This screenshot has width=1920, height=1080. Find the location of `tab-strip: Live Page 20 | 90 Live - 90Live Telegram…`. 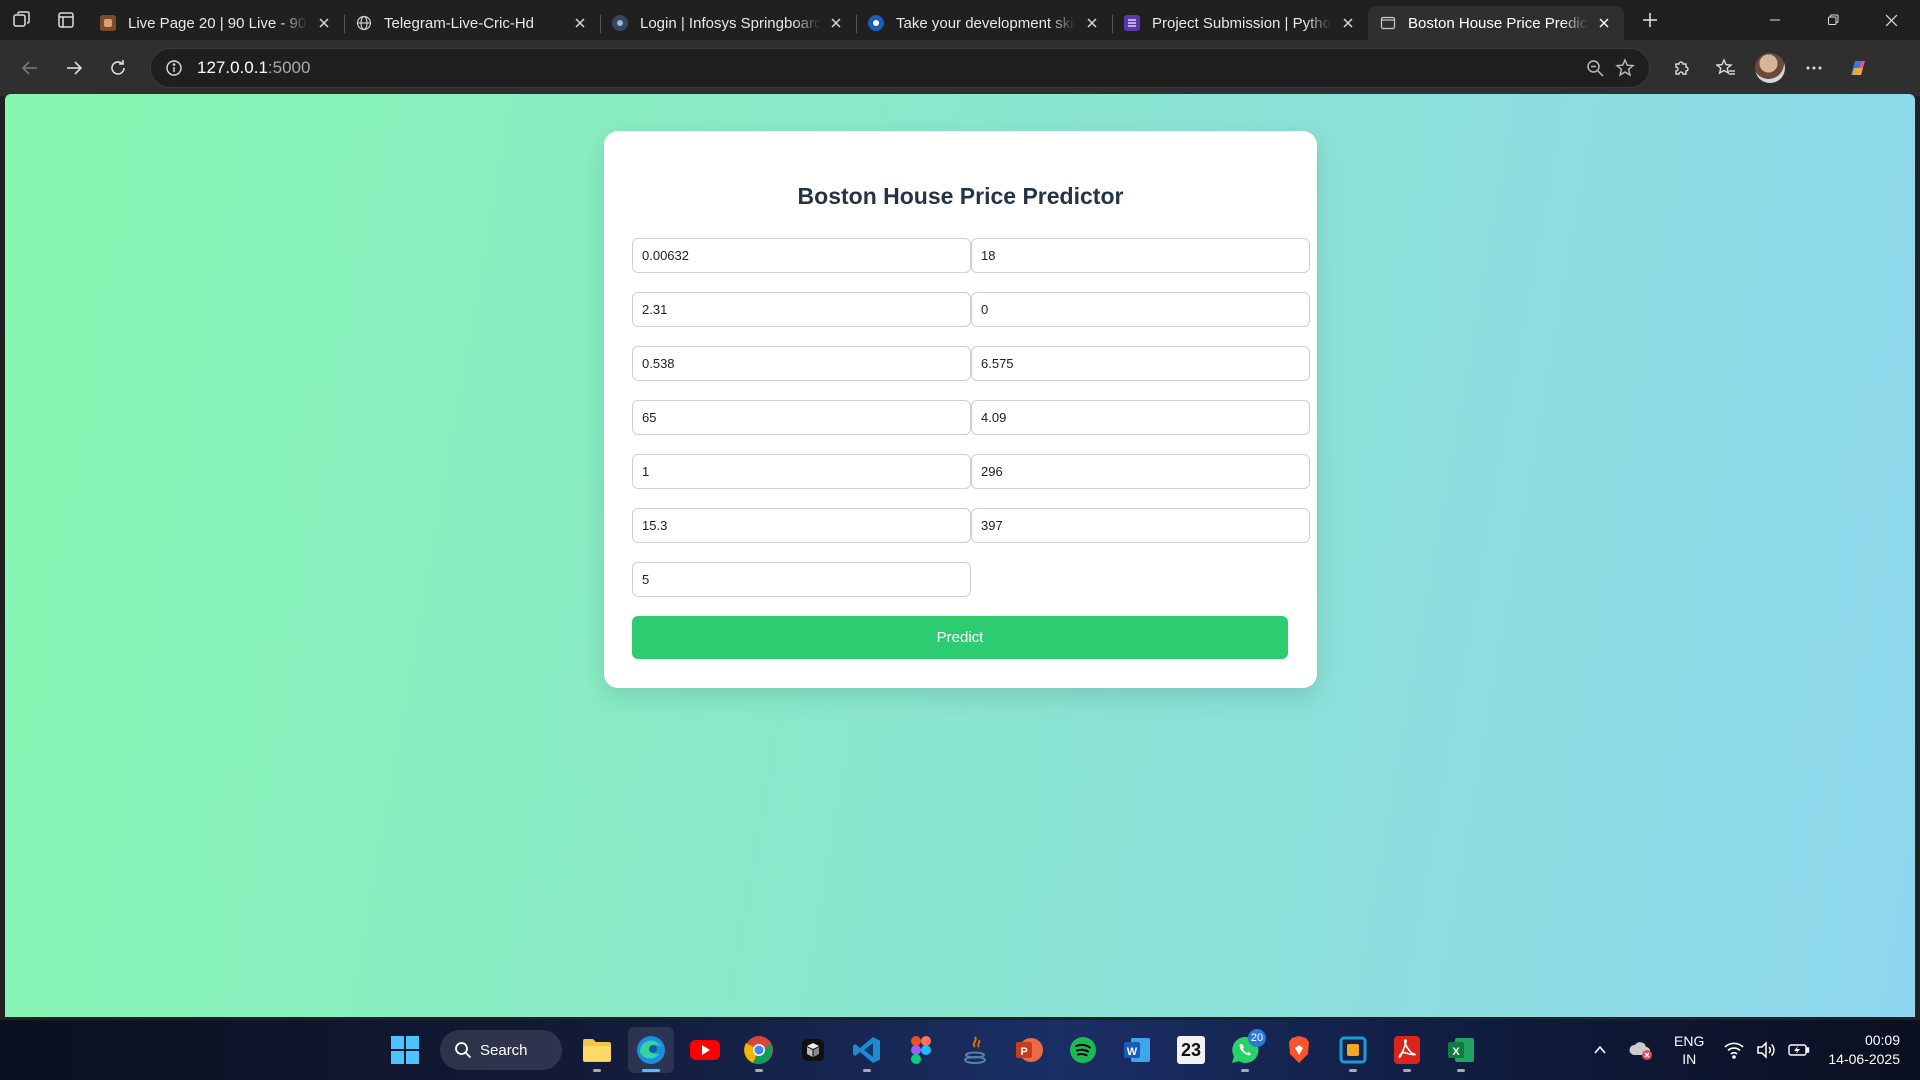

tab-strip: Live Page 20 | 90 Live - 90Live Telegram… is located at coordinates (960, 20).